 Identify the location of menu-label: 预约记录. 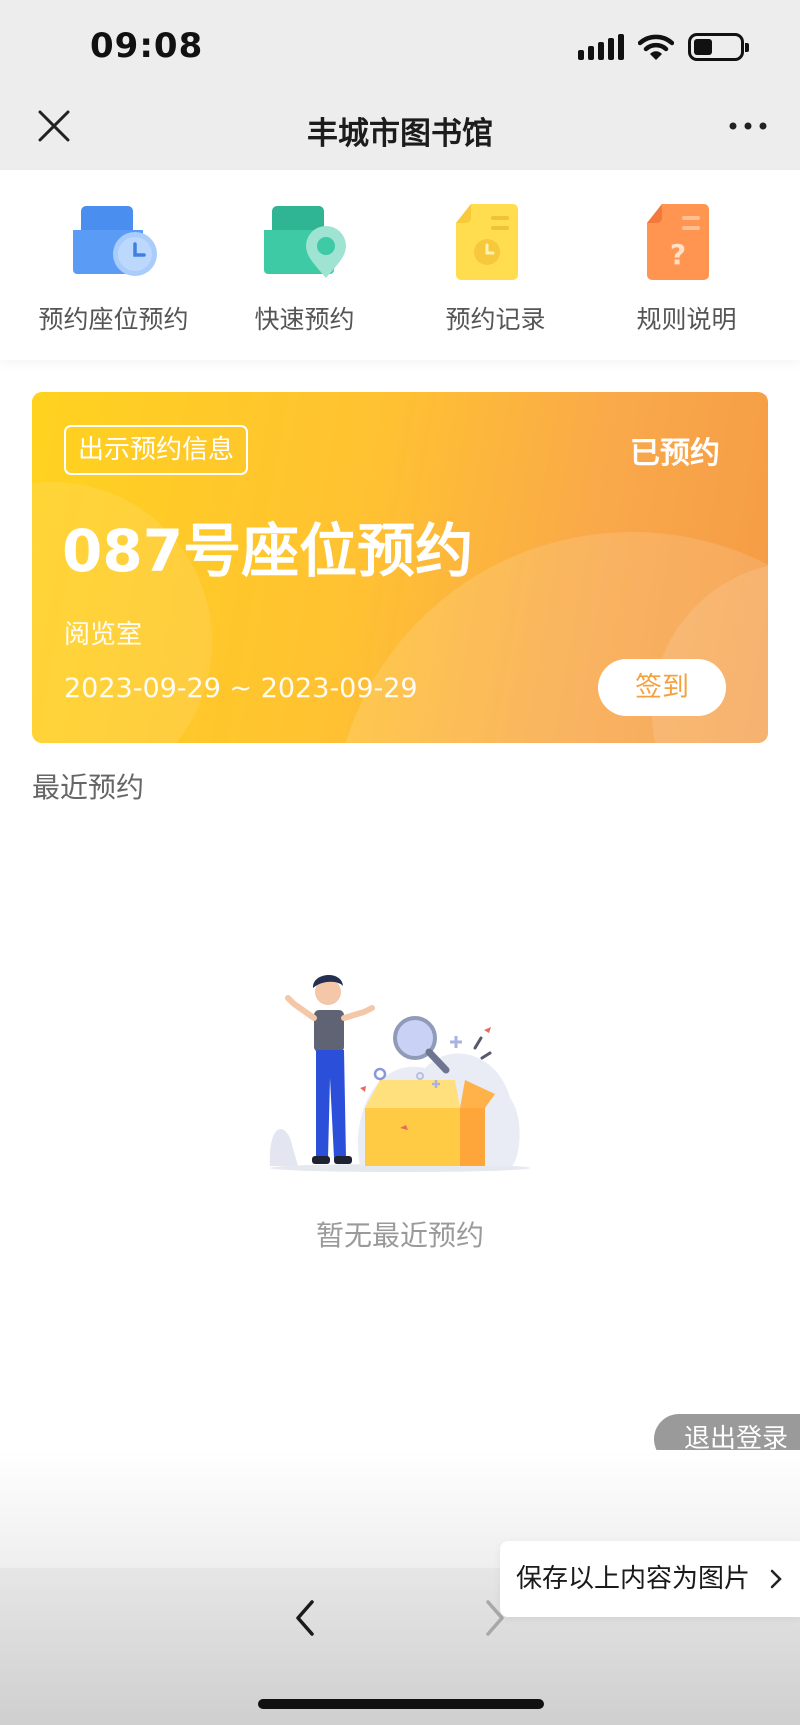
(495, 319).